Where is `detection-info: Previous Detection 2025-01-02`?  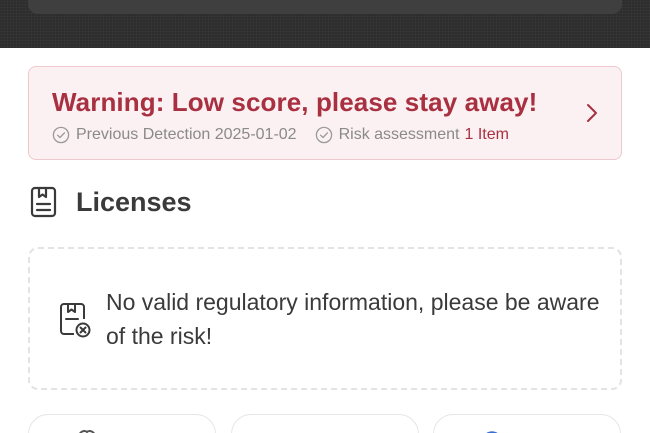
detection-info: Previous Detection 2025-01-02 is located at coordinates (174, 135).